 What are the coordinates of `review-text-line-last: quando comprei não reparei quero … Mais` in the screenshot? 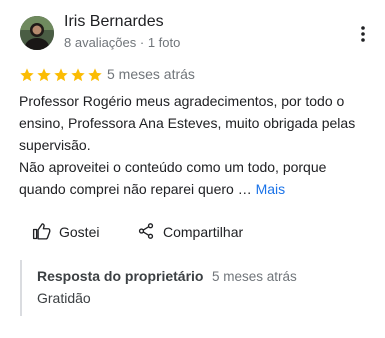 It's located at (194, 189).